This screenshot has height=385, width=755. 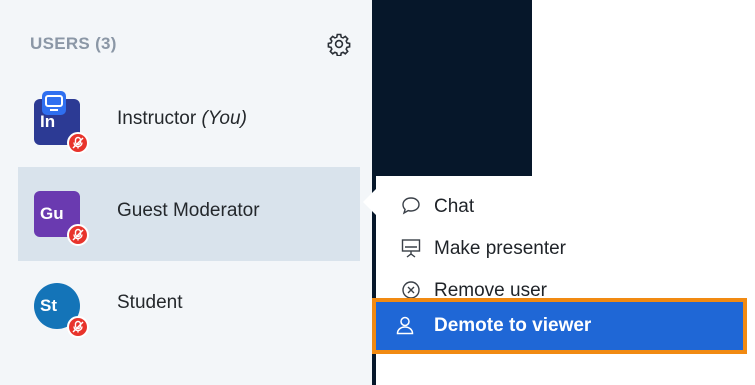 What do you see at coordinates (48, 305) in the screenshot?
I see `avatar-initials: St` at bounding box center [48, 305].